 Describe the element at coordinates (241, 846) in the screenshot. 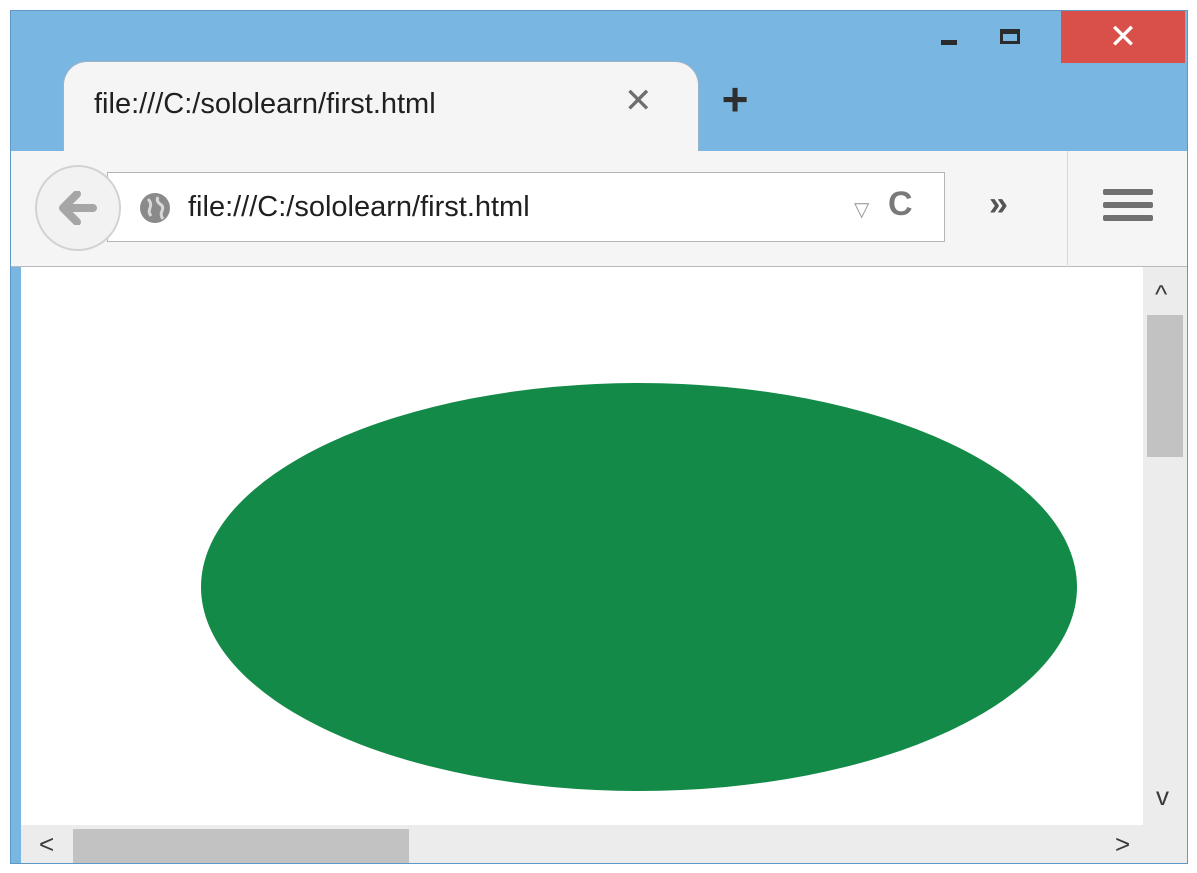

I see `horizontal-scroll-thumb` at that location.